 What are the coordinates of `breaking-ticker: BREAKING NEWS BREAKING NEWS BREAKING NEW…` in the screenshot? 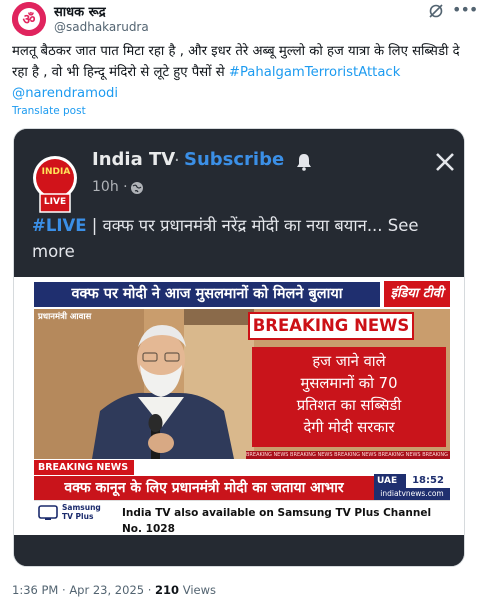 It's located at (348, 455).